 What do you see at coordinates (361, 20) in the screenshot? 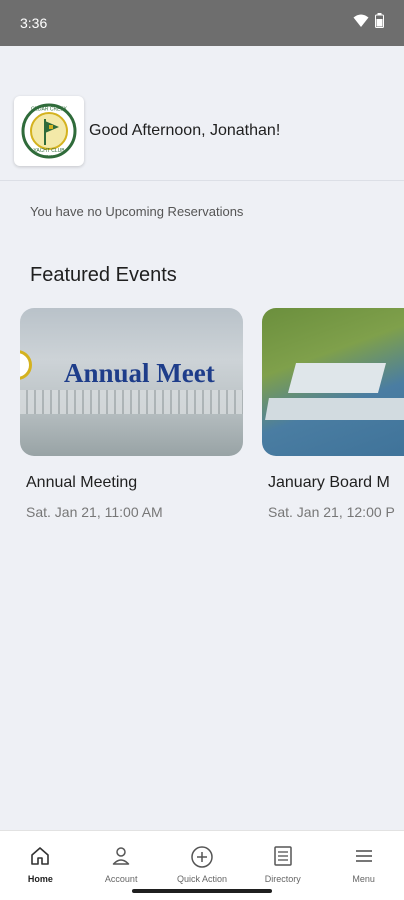
I see `wifi-icon` at bounding box center [361, 20].